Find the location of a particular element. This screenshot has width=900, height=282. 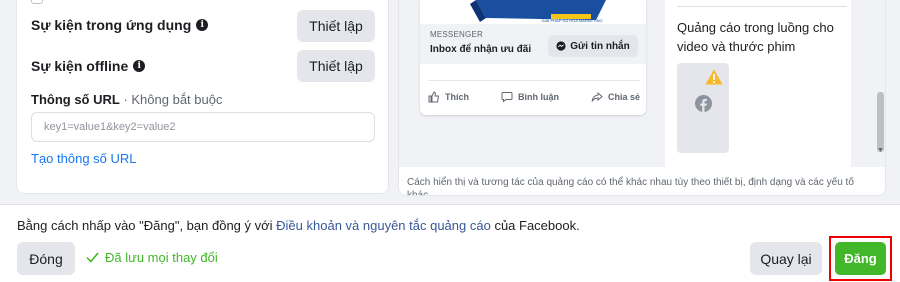

preview-scrollbar: ▼ is located at coordinates (879, 83).